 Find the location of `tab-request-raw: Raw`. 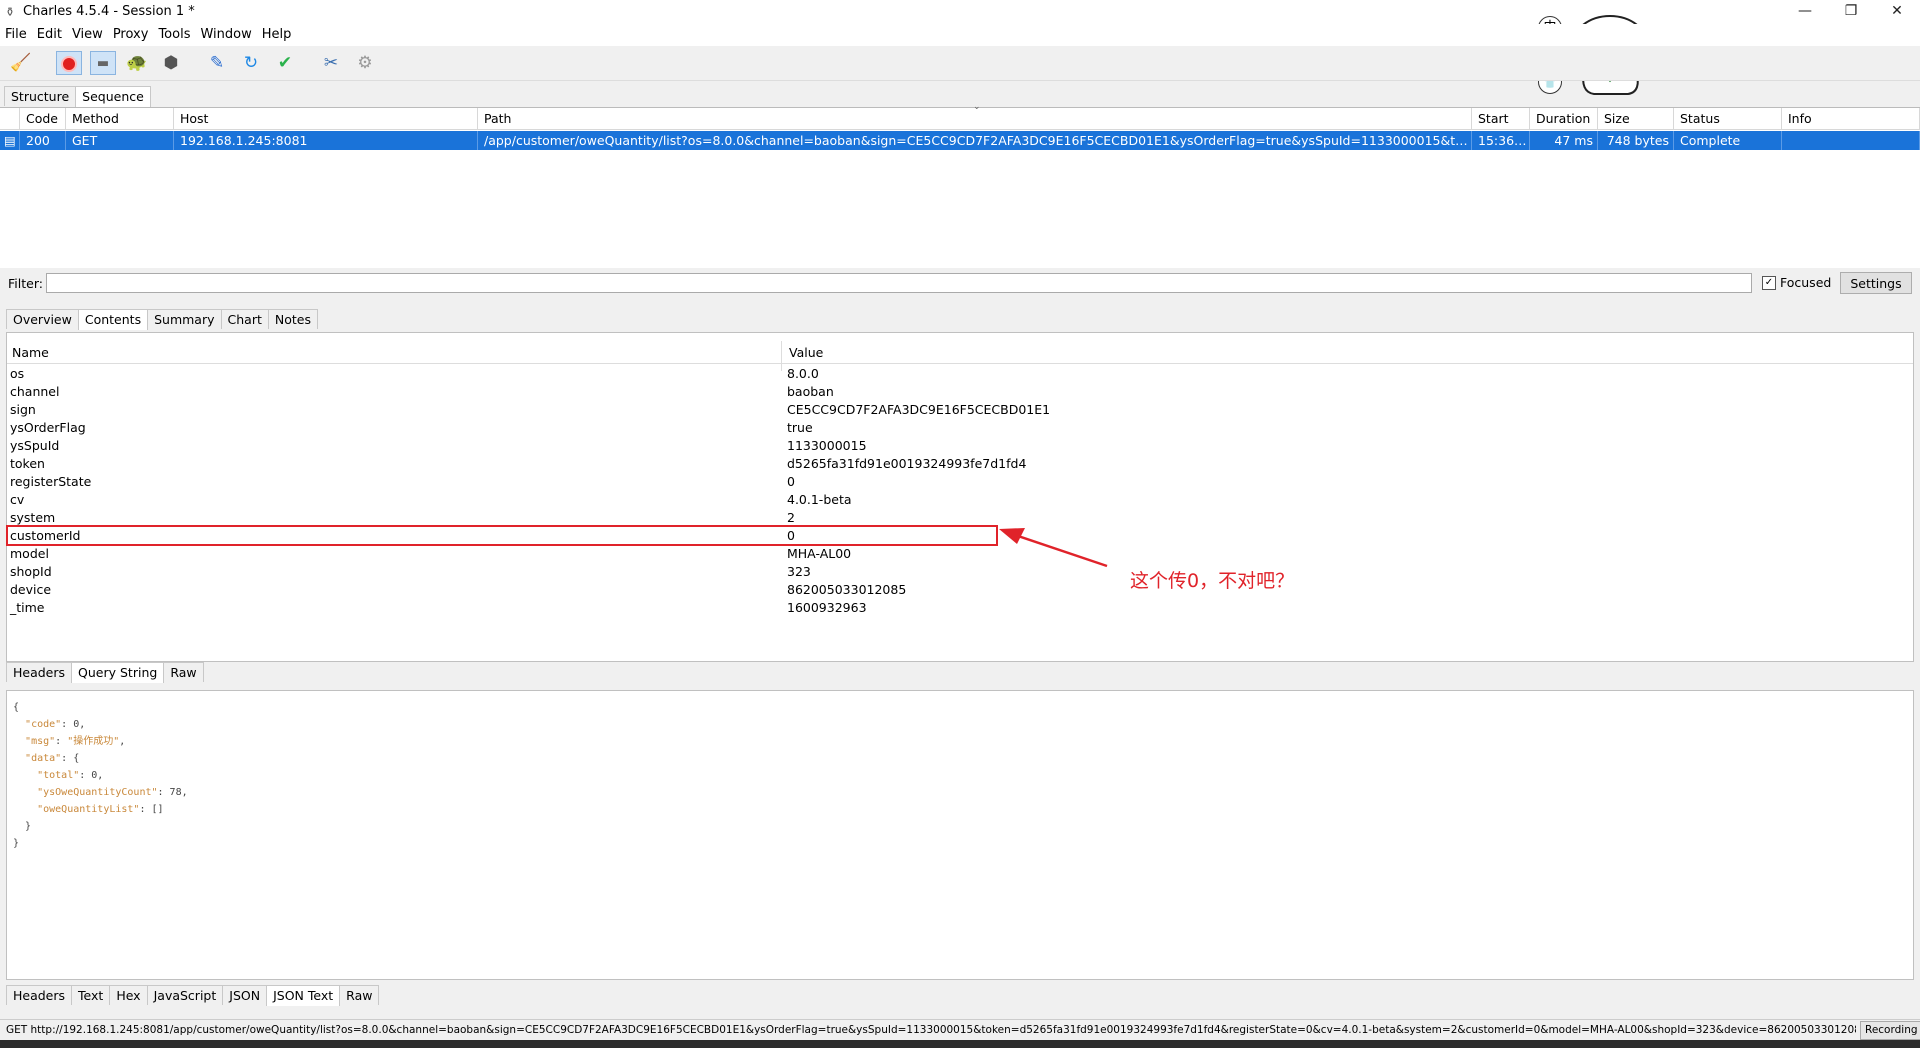

tab-request-raw: Raw is located at coordinates (183, 672).